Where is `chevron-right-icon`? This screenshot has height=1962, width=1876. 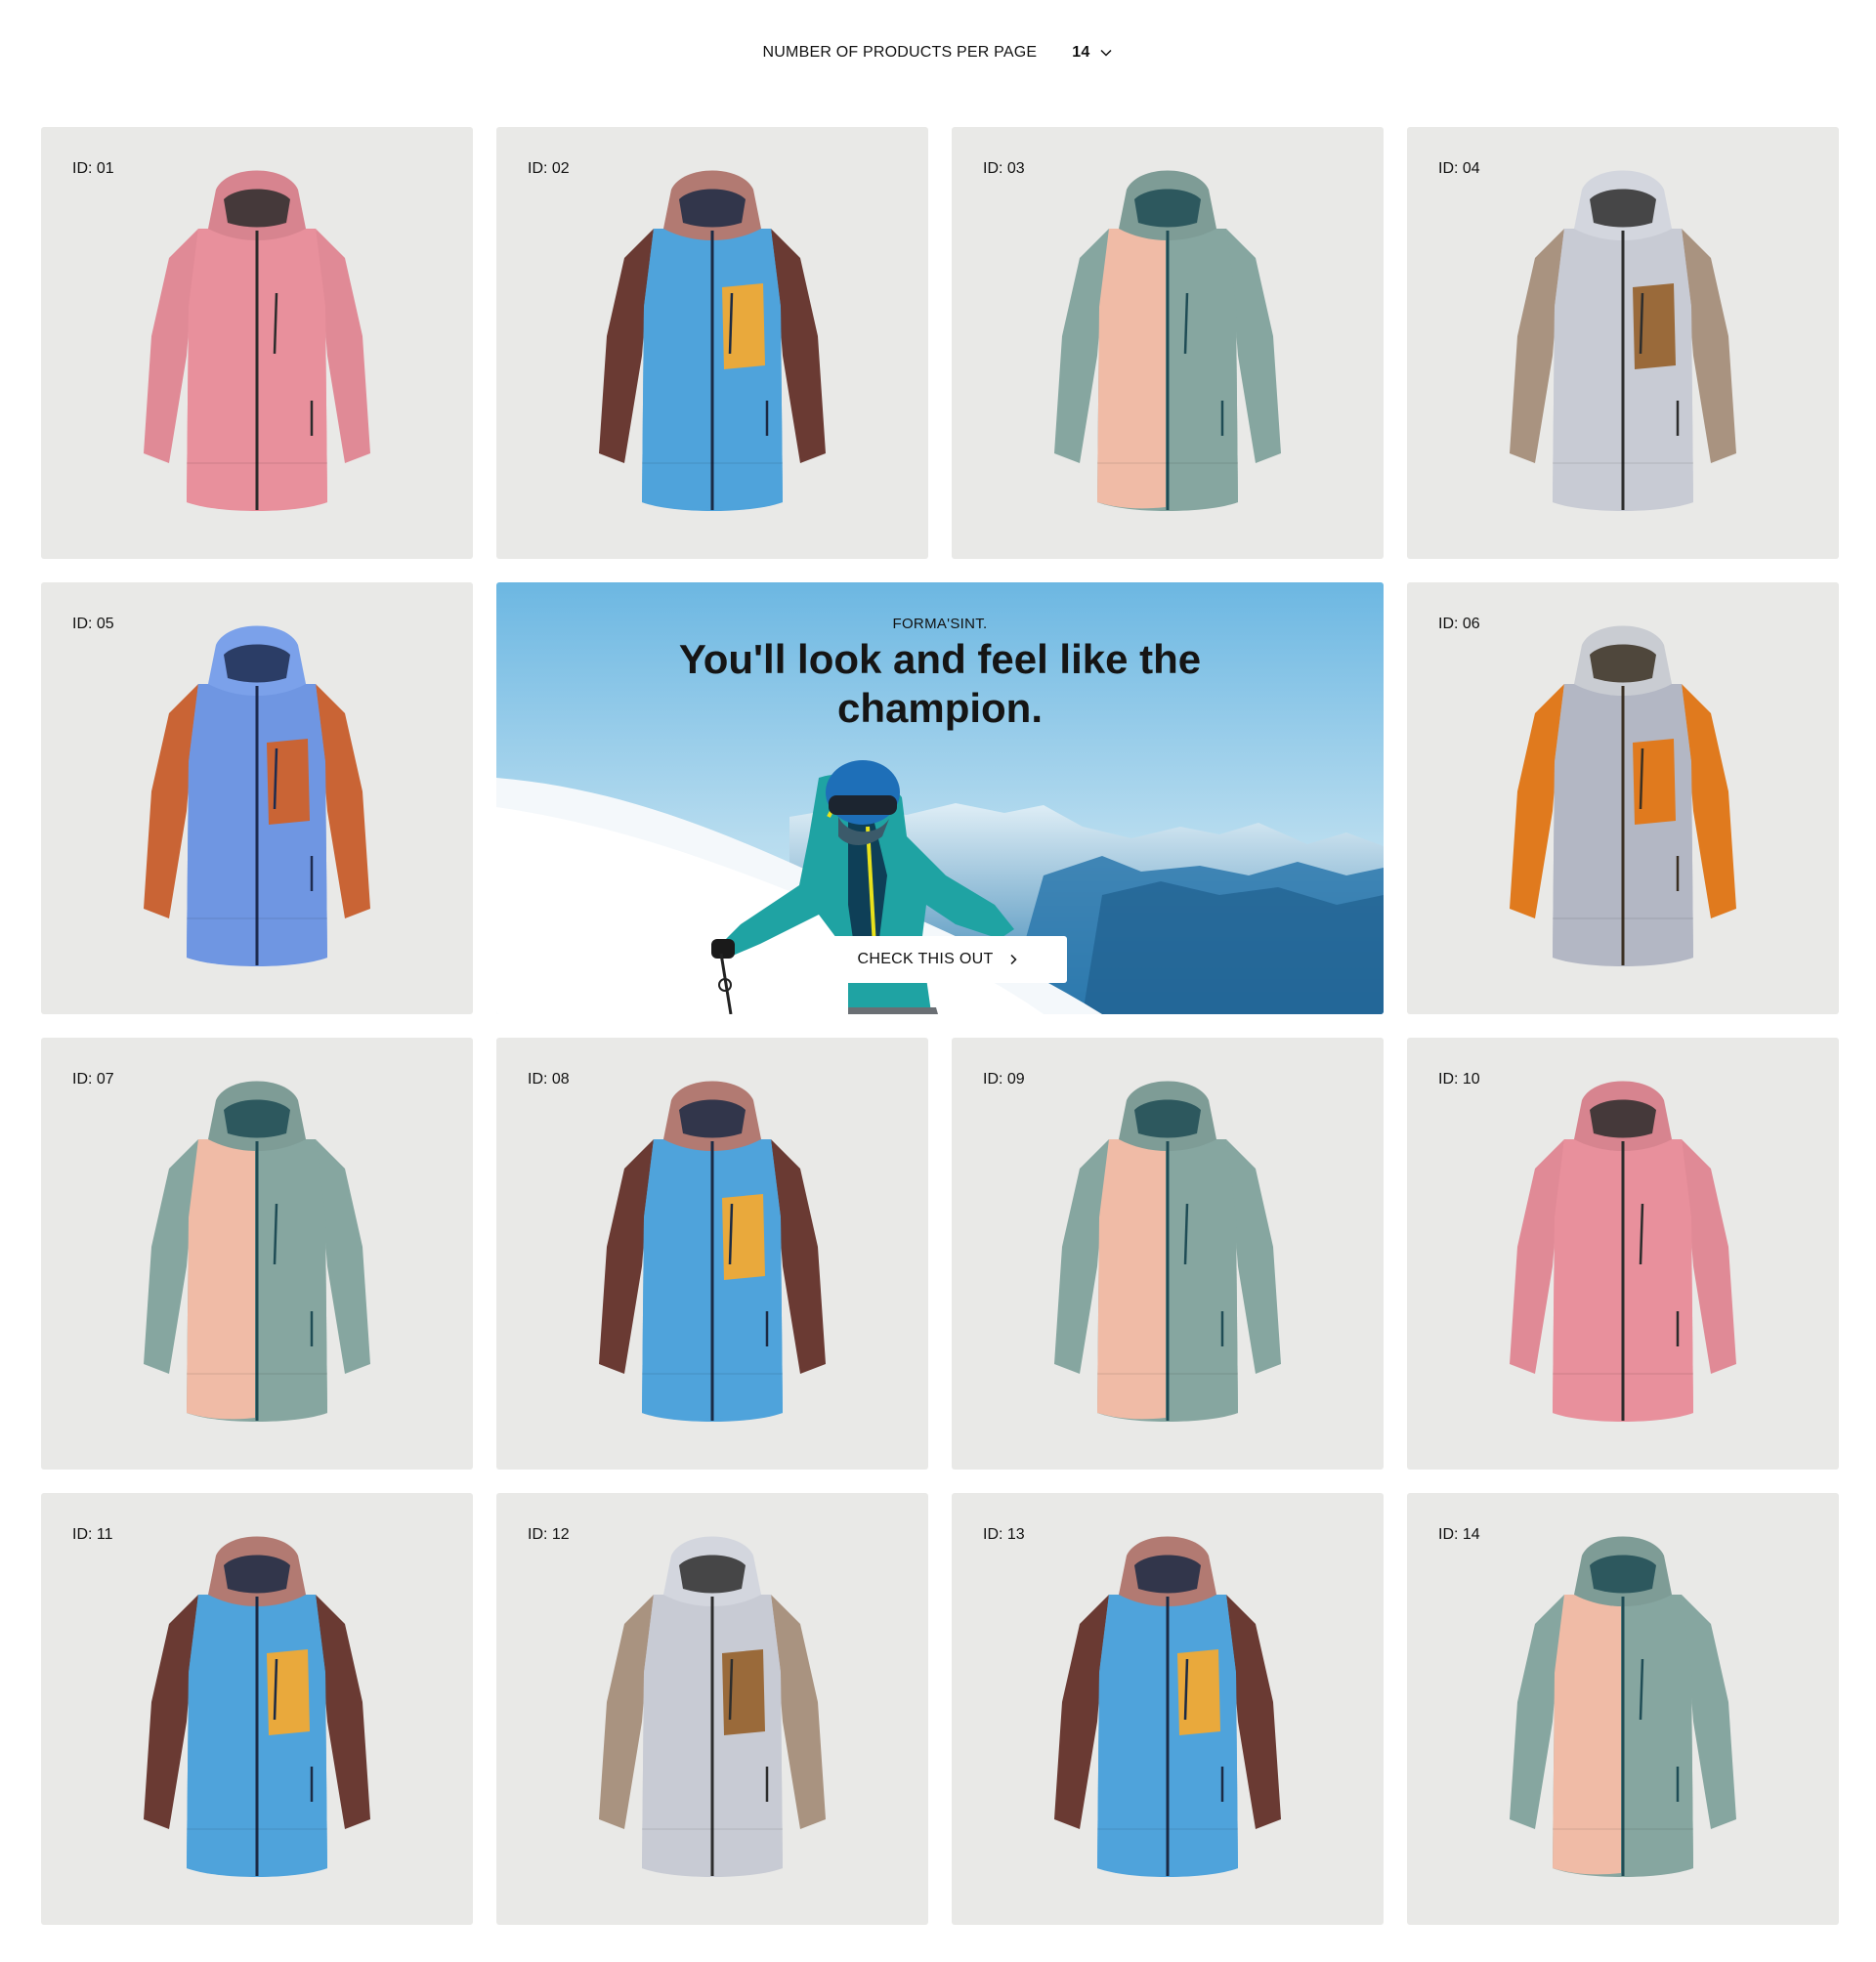 chevron-right-icon is located at coordinates (1013, 960).